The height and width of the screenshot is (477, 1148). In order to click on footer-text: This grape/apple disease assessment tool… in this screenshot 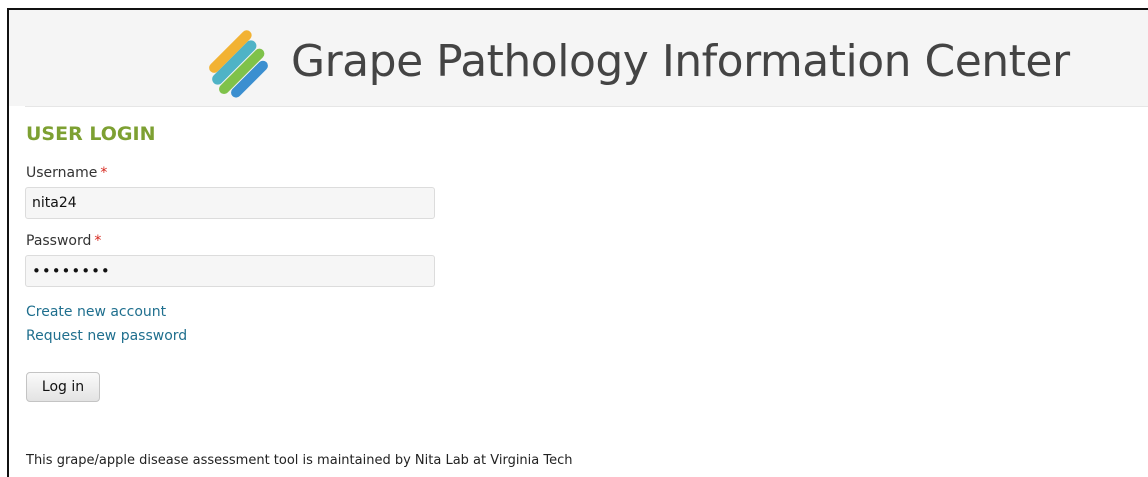, I will do `click(299, 460)`.